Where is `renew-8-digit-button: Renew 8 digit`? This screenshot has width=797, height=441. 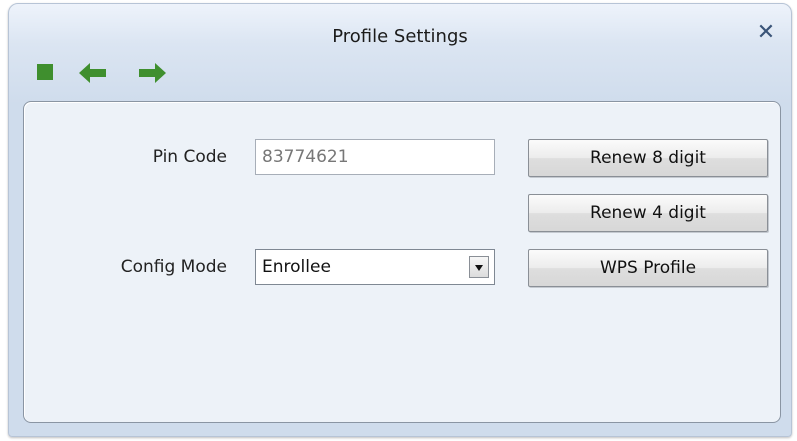
renew-8-digit-button: Renew 8 digit is located at coordinates (648, 158).